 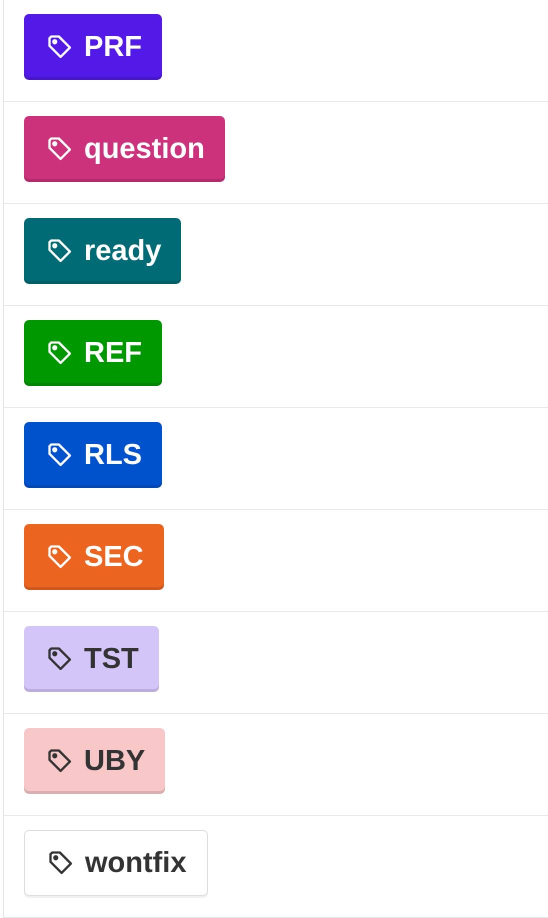 What do you see at coordinates (93, 353) in the screenshot?
I see `label-tag: REF` at bounding box center [93, 353].